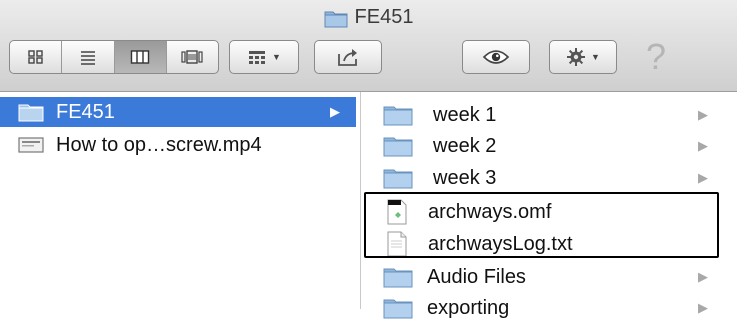 The width and height of the screenshot is (737, 323). What do you see at coordinates (178, 112) in the screenshot?
I see `left-item-fe451: FE451 ▶` at bounding box center [178, 112].